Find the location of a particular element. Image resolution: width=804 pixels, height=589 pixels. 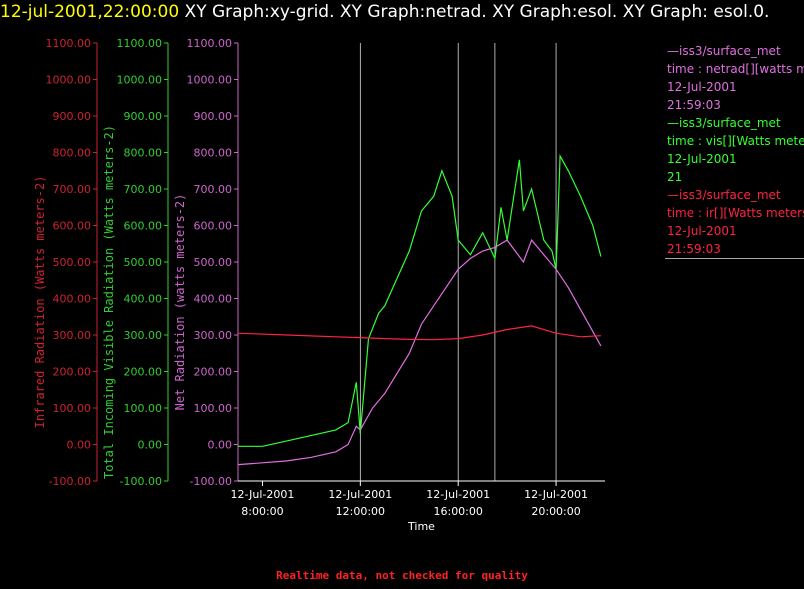

y-tick-label-netrad: 100.00 is located at coordinates (213, 408).